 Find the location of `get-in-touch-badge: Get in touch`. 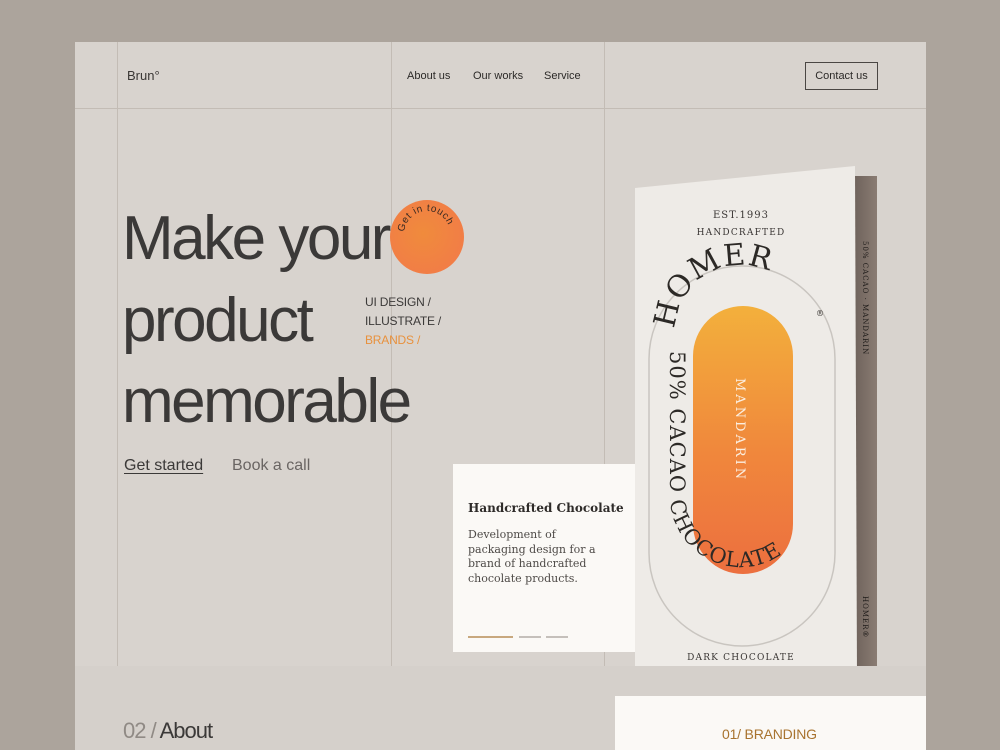

get-in-touch-badge: Get in touch is located at coordinates (427, 237).